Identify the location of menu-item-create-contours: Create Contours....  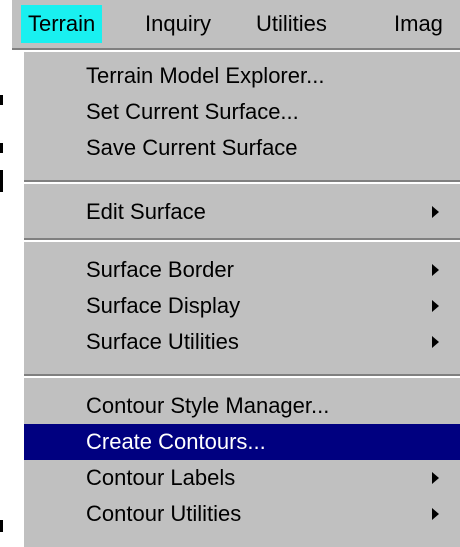
(242, 442).